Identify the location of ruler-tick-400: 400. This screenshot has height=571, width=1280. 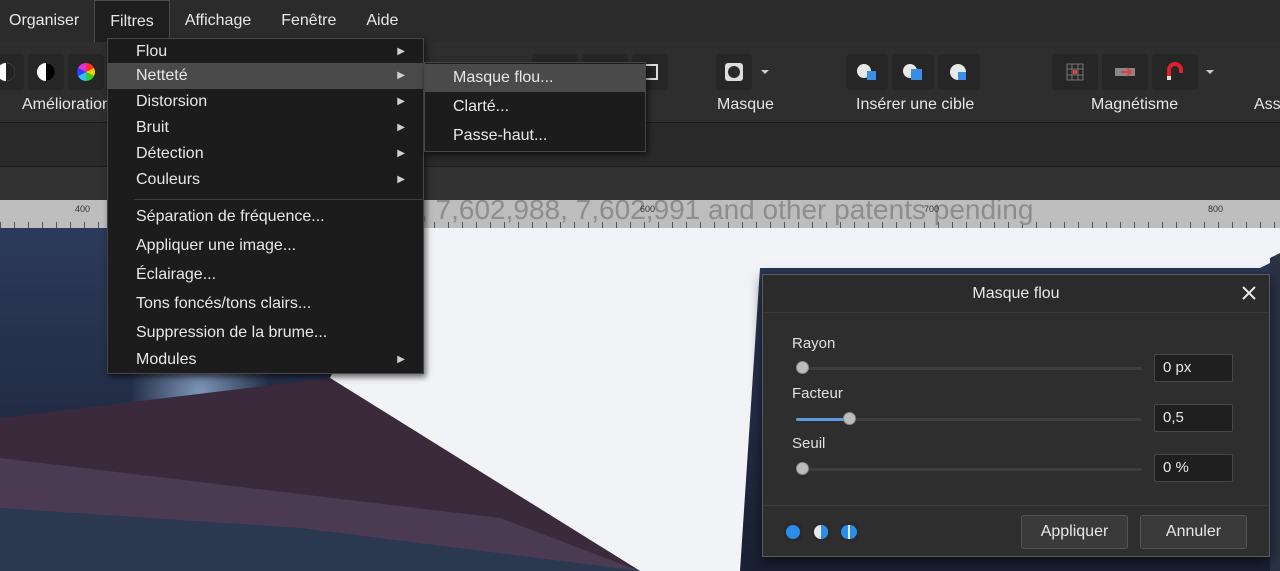
(83, 209).